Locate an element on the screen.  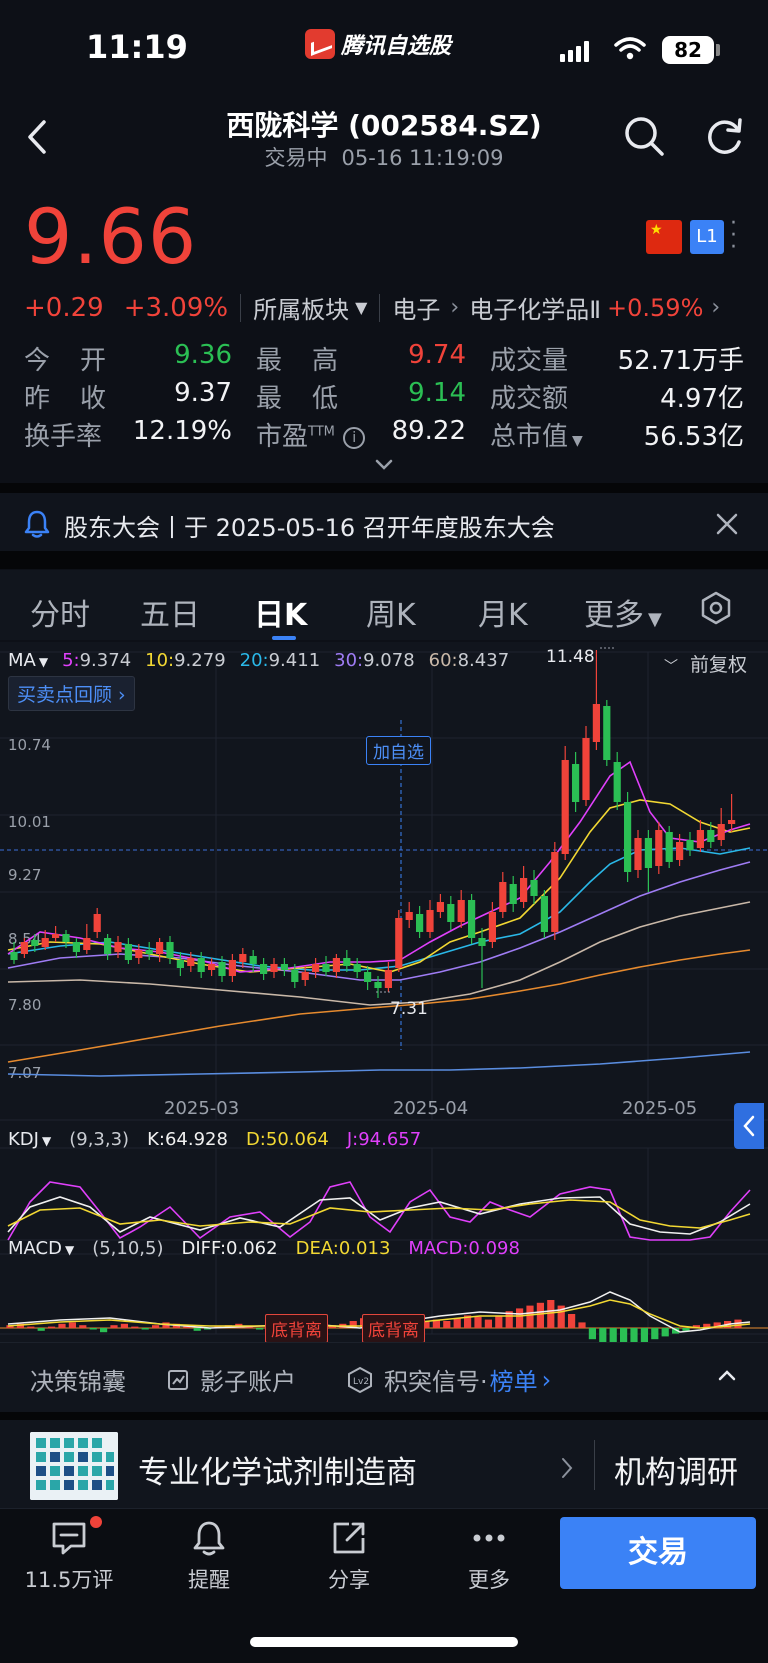
kdj-params: (9,3,3) is located at coordinates (99, 1139).